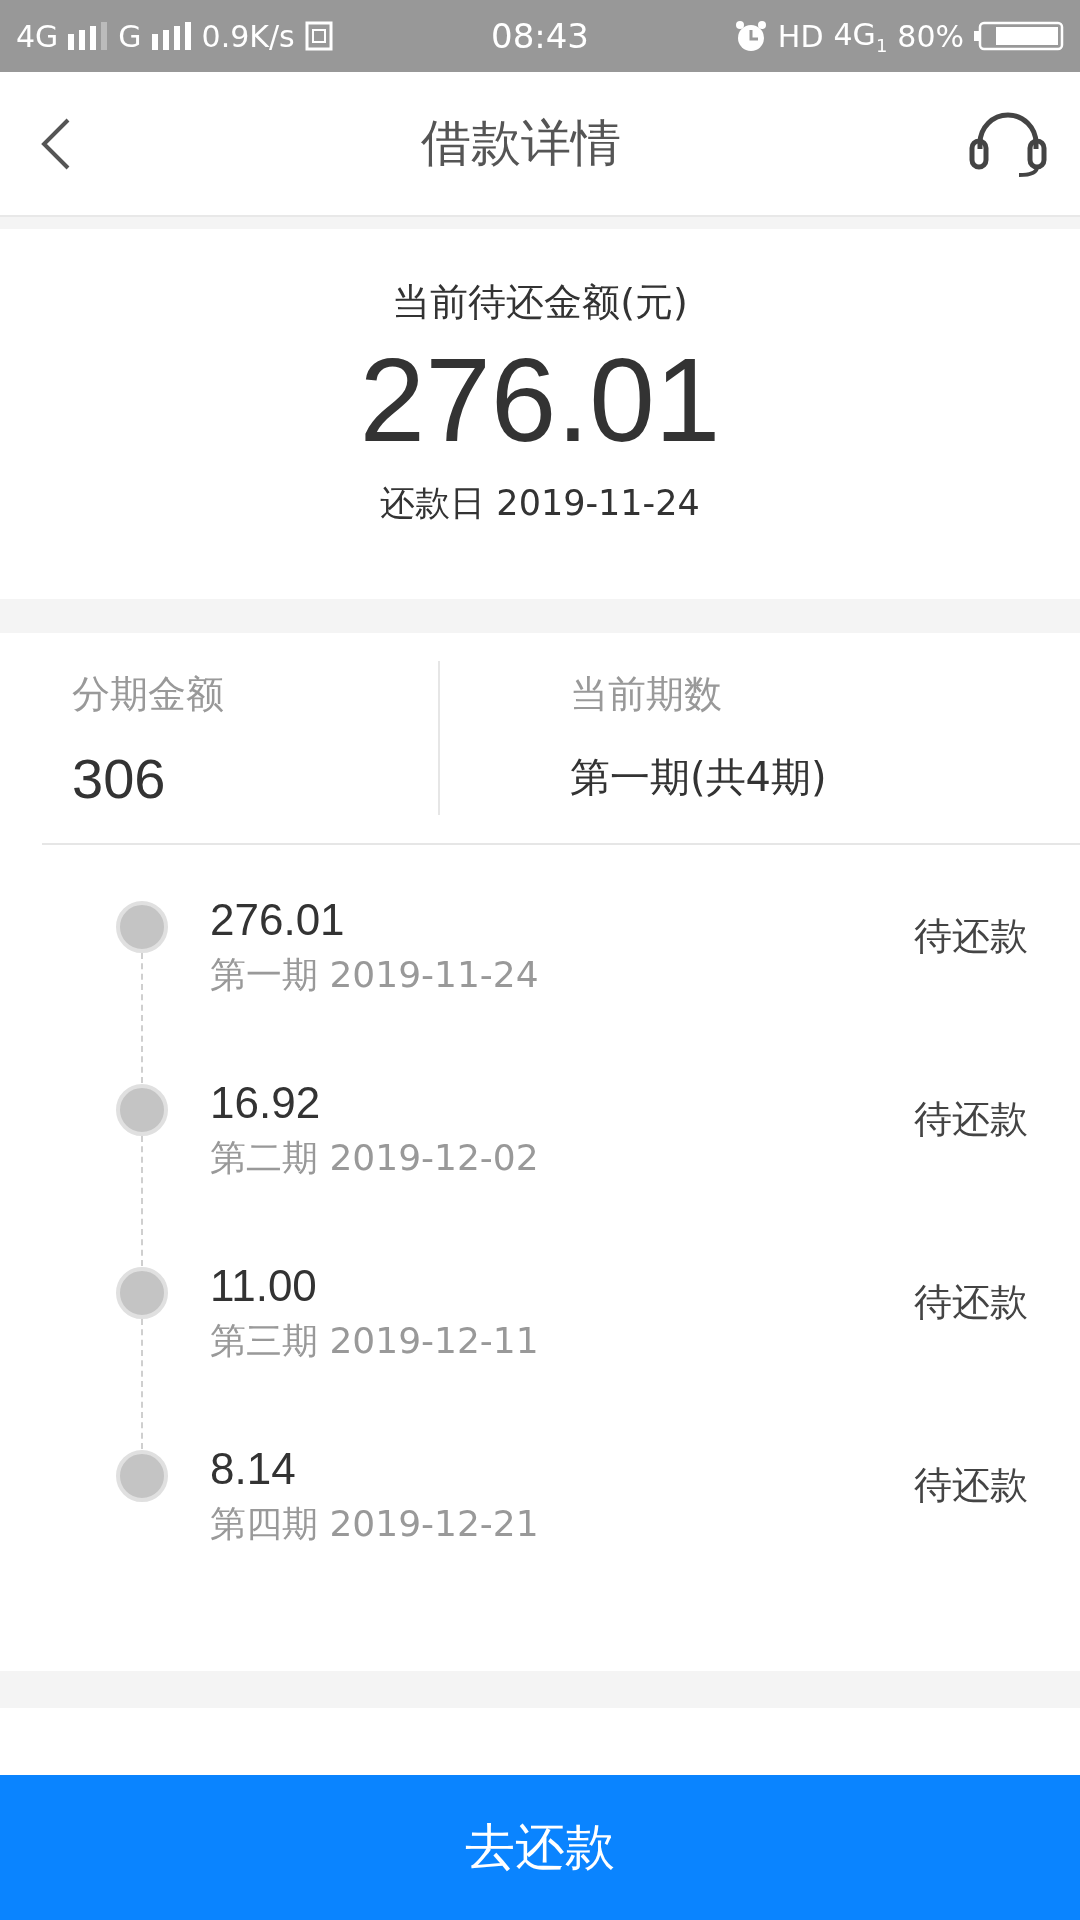 The height and width of the screenshot is (1920, 1080). I want to click on installment-amount: 276.01, so click(278, 920).